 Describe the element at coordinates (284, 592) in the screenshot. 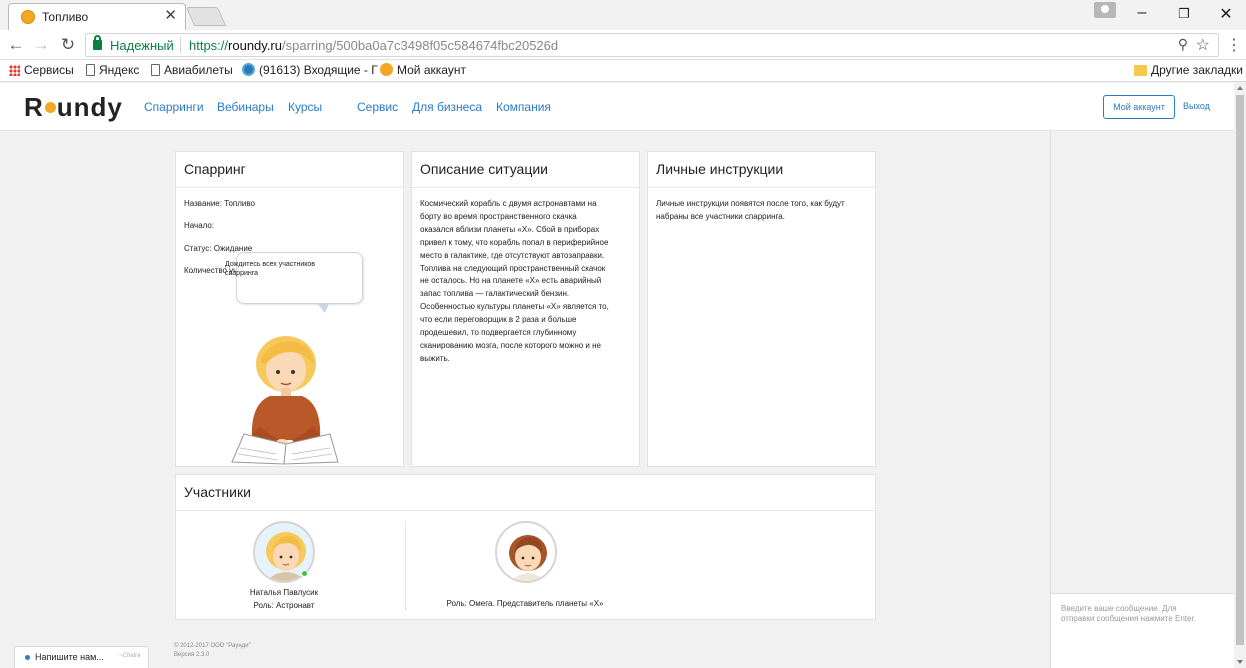

I see `participant-name: Наталья Павлусик` at that location.